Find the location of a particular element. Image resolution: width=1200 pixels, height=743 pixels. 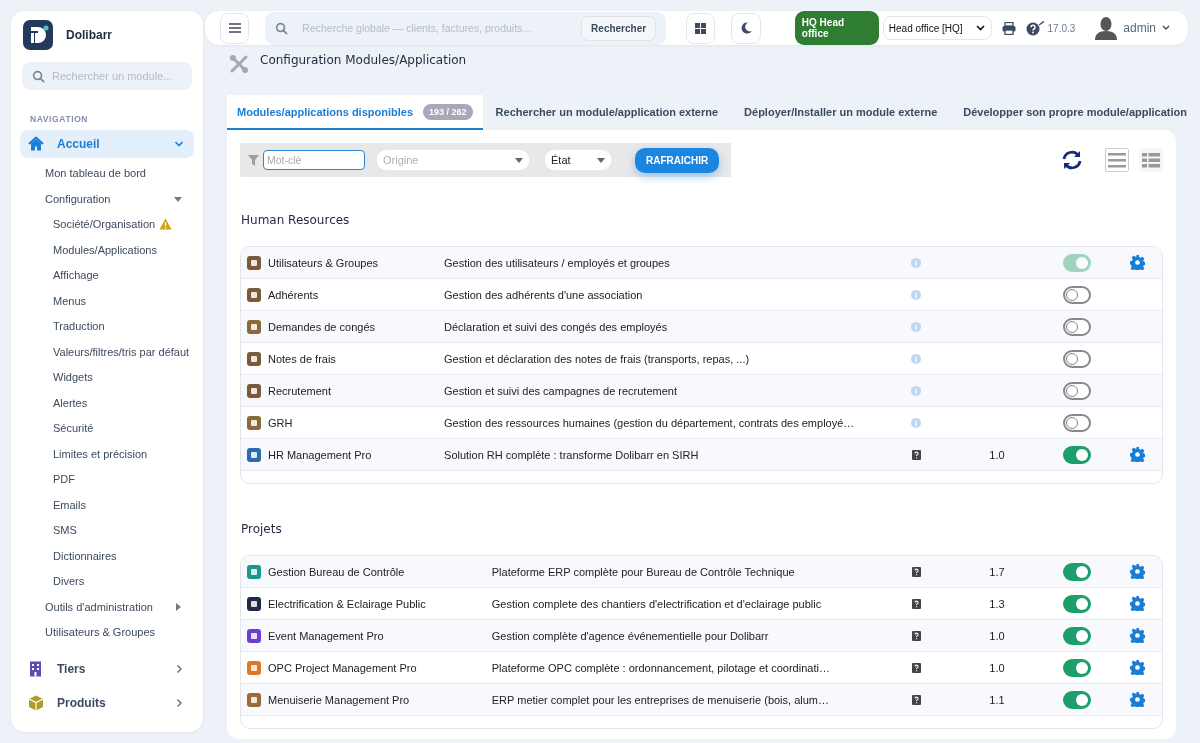

tab: Développer son propre module/application is located at coordinates (1075, 112).